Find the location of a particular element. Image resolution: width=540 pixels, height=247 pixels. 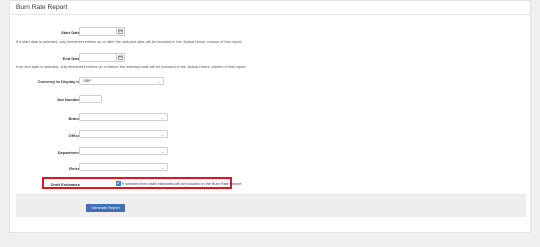

roles-label: Roles is located at coordinates (74, 168).